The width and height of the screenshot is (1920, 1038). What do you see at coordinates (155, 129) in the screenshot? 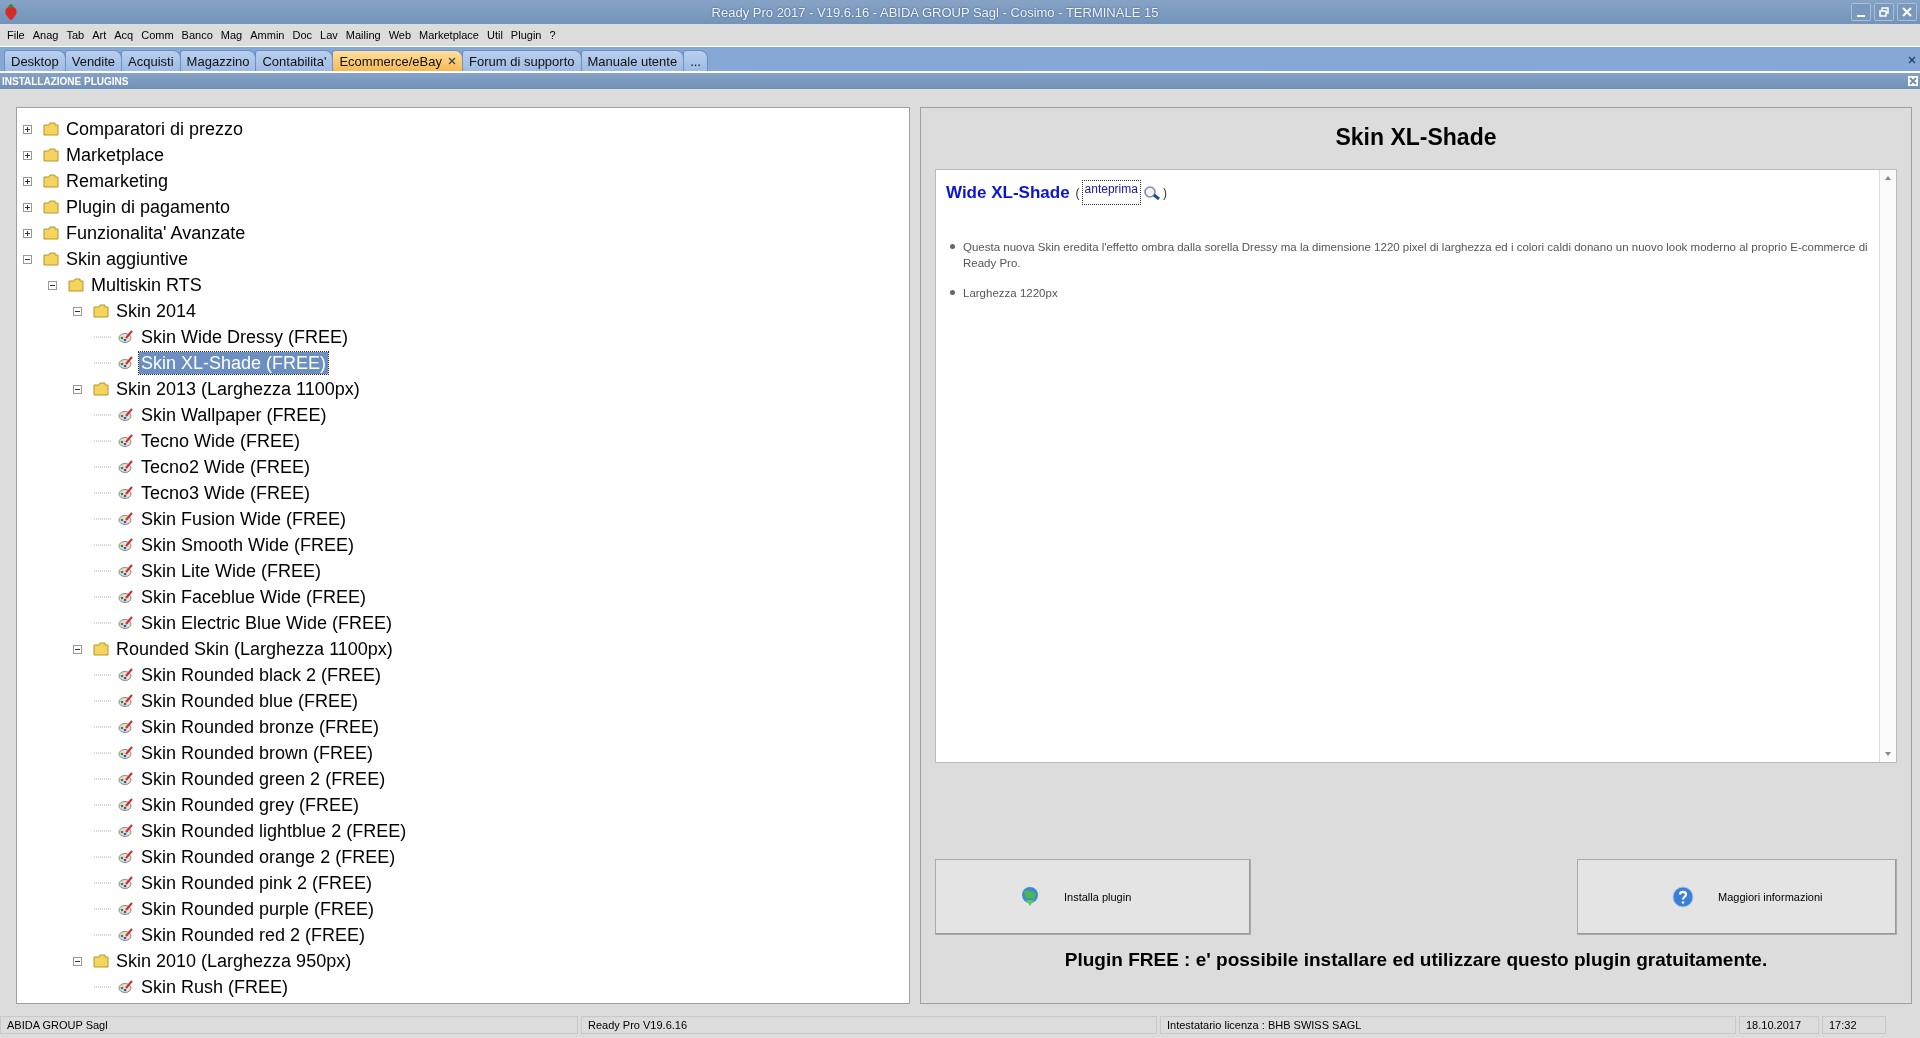
I see `tree-item: Comparatori di prezzo` at bounding box center [155, 129].